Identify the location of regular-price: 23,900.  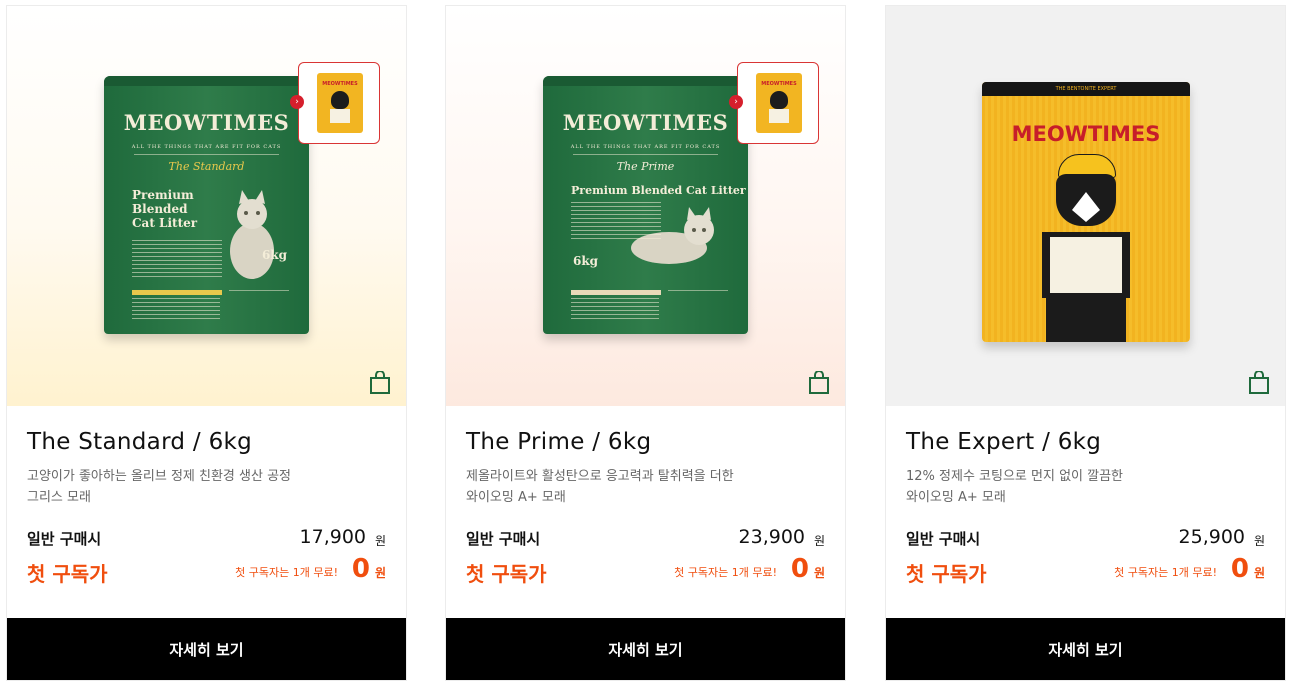
(771, 537).